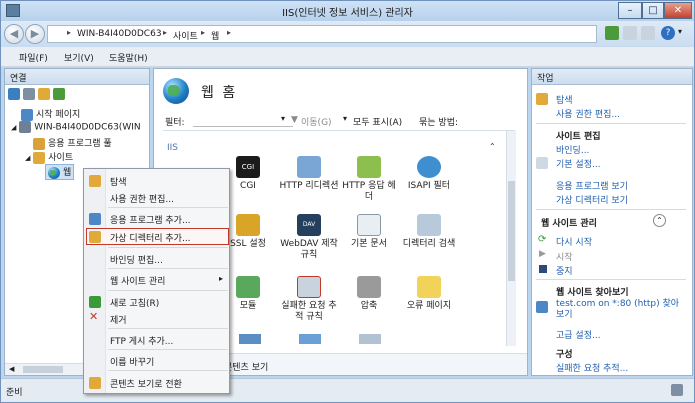 This screenshot has height=403, width=695. I want to click on scroll-left-icon: ◀, so click(11, 369).